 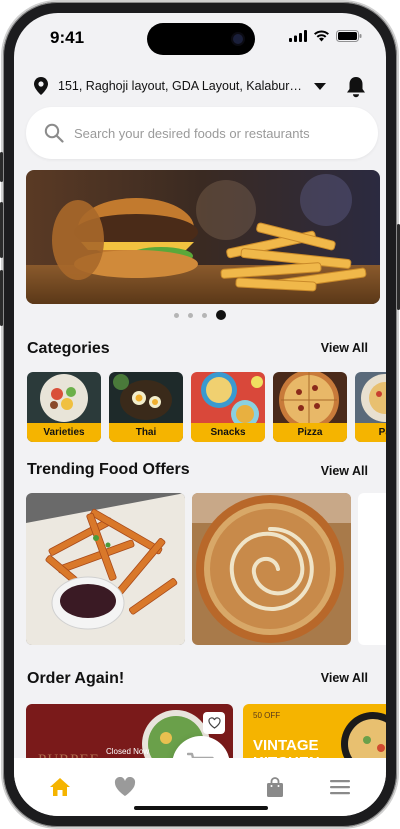 What do you see at coordinates (298, 36) in the screenshot?
I see `signal-icon` at bounding box center [298, 36].